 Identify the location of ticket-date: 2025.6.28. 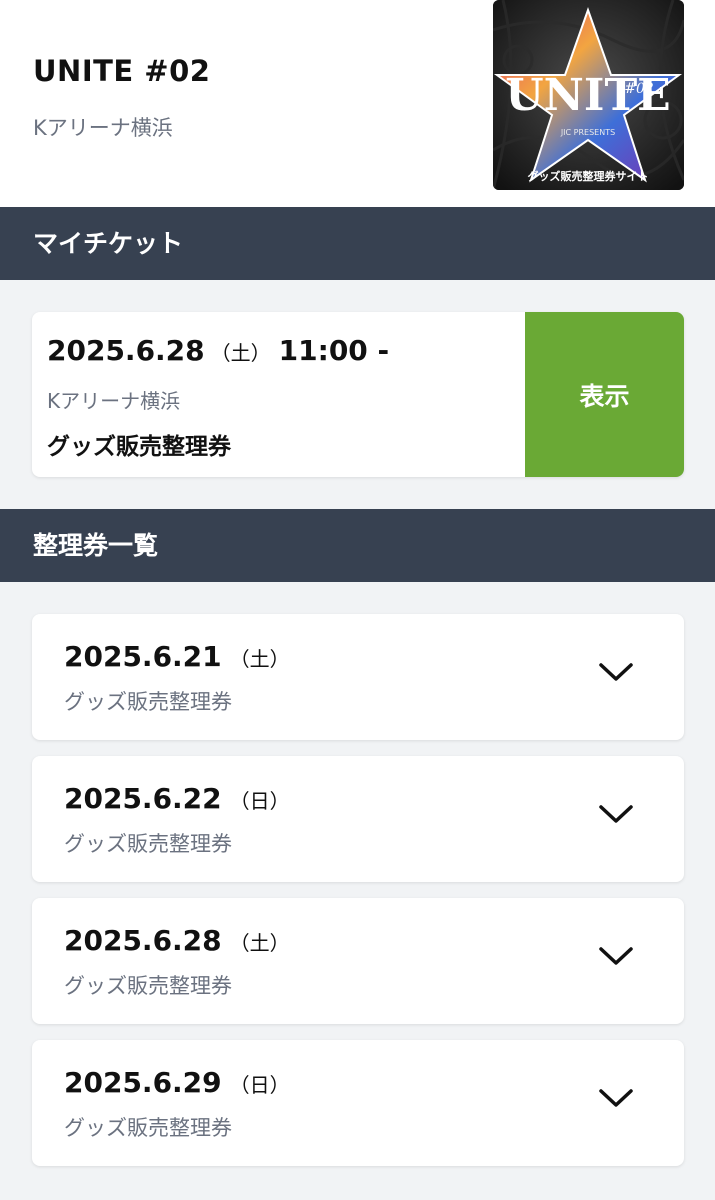
(126, 350).